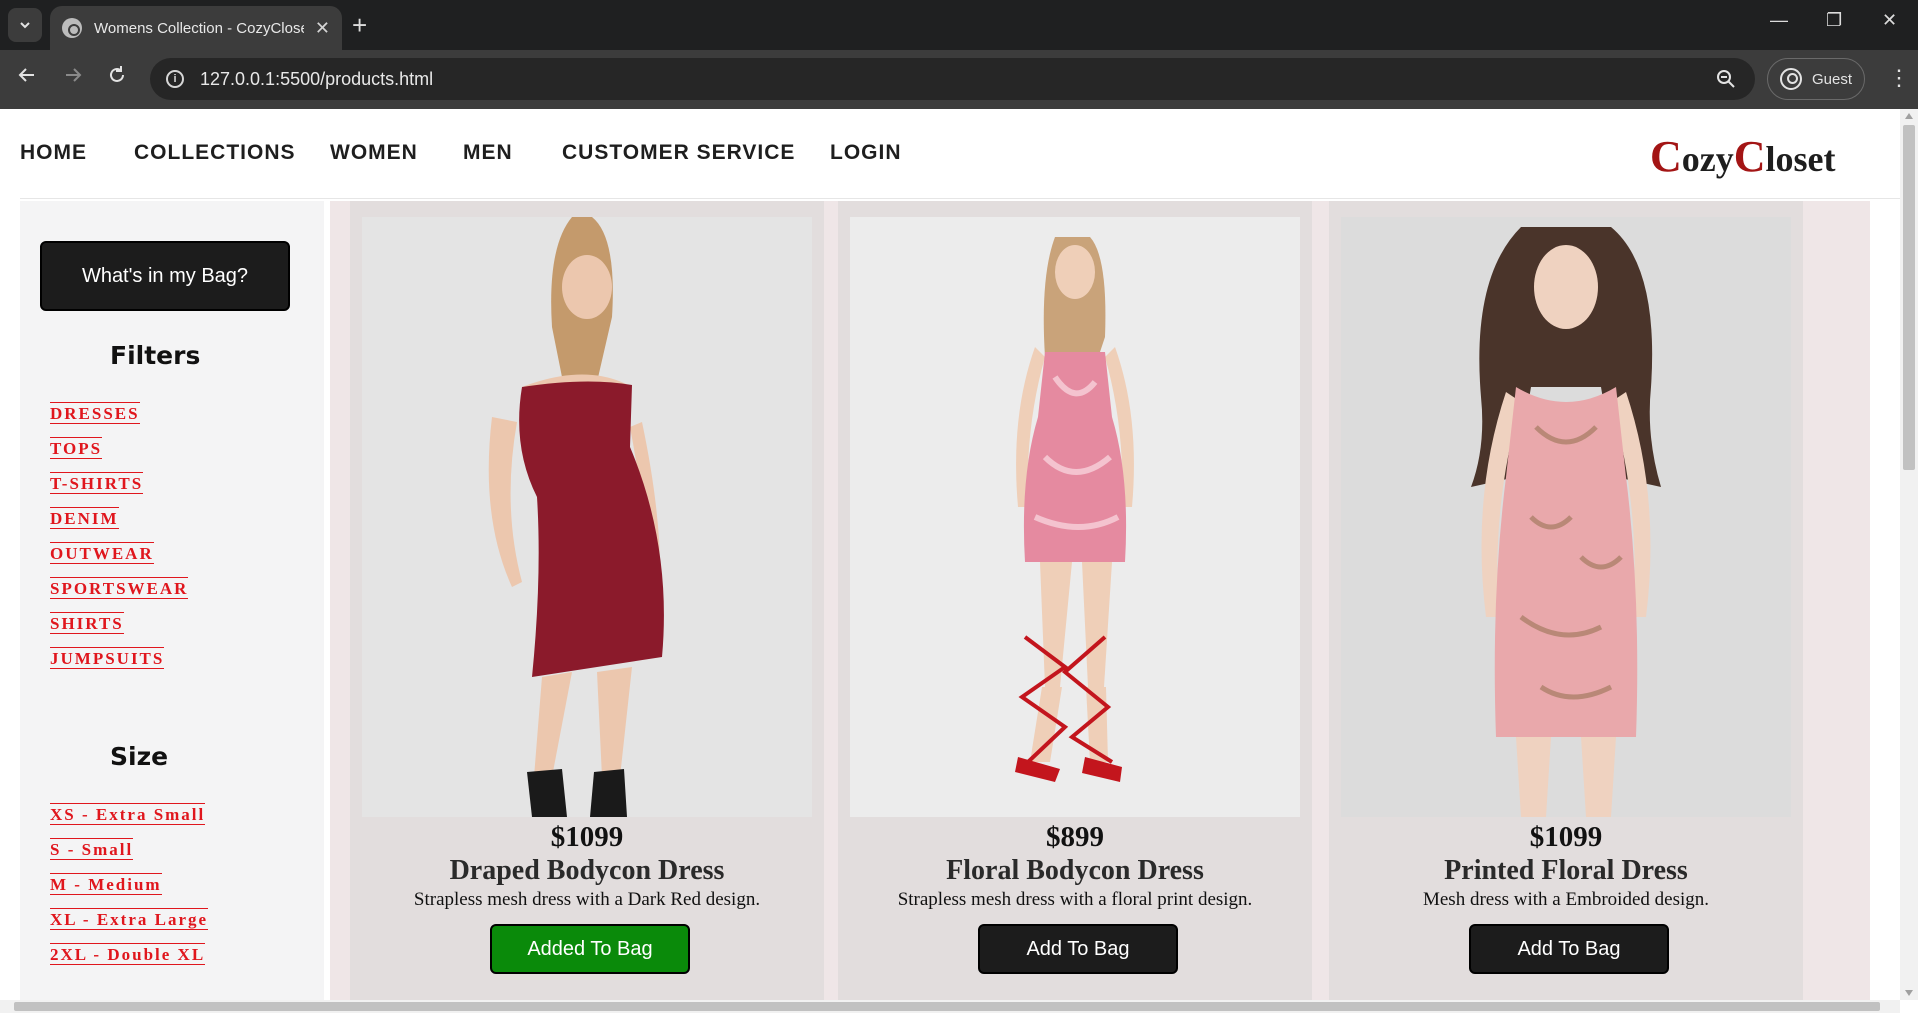 This screenshot has height=1013, width=1918. What do you see at coordinates (53, 153) in the screenshot?
I see `nav-home: HOME` at bounding box center [53, 153].